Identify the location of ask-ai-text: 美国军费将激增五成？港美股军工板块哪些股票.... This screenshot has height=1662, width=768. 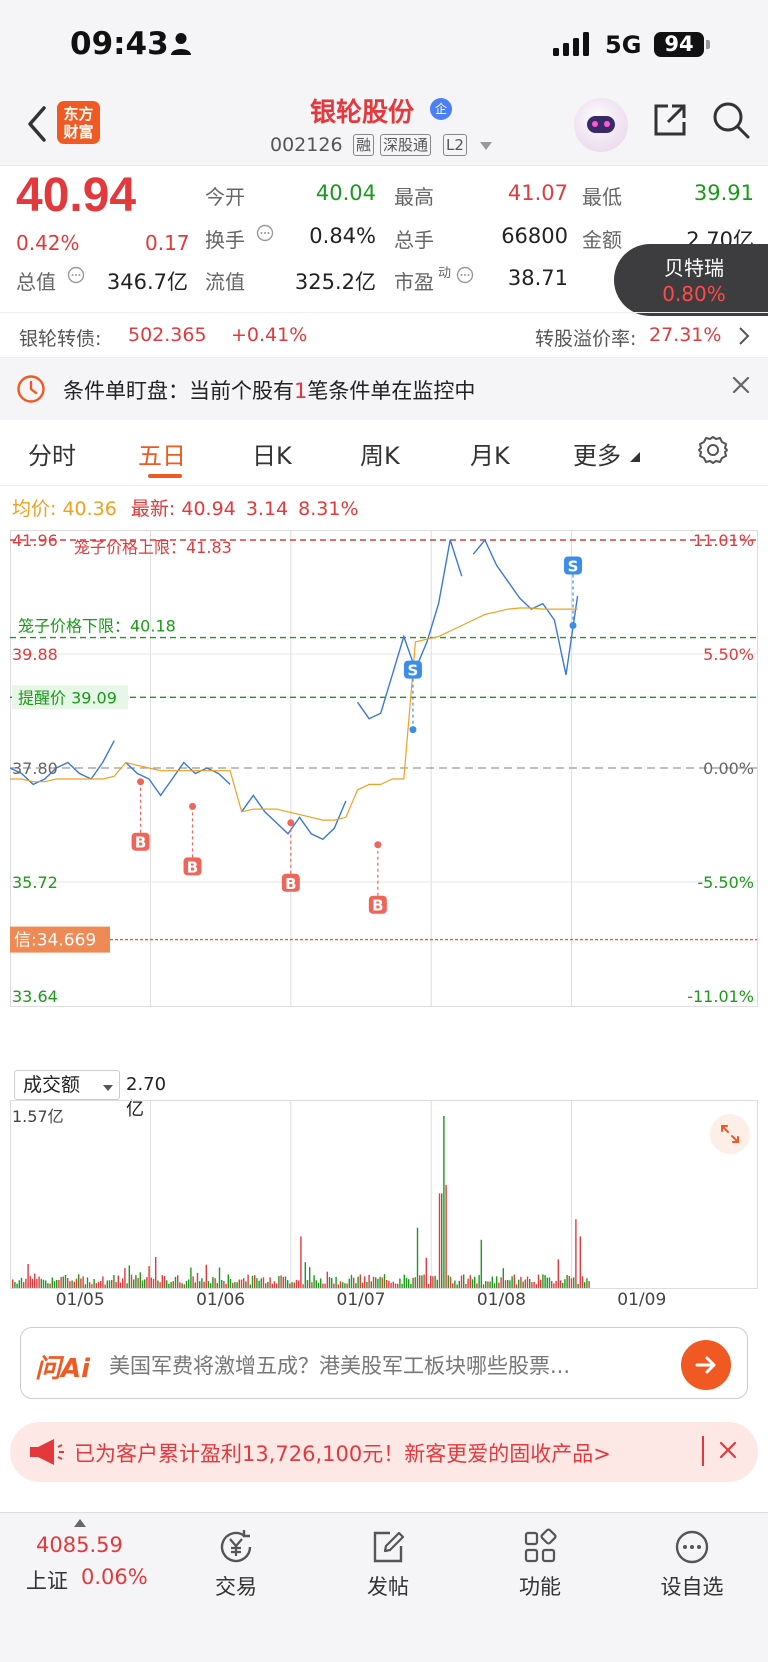
(389, 1365).